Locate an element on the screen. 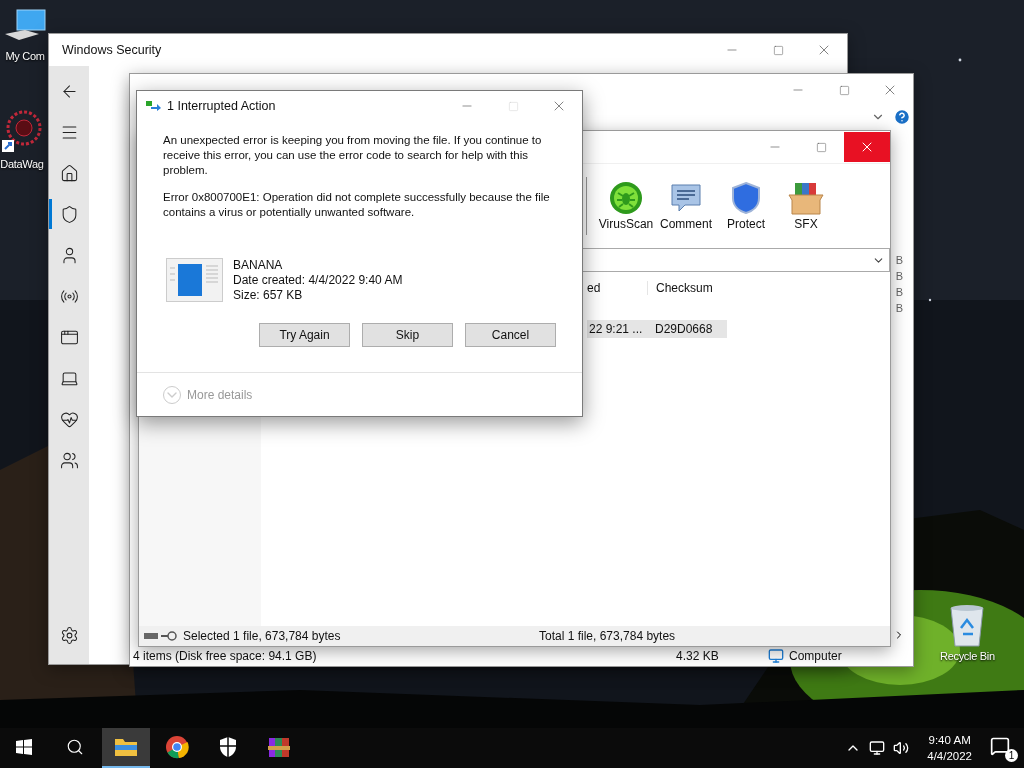 This screenshot has width=1024, height=768. folder-icon is located at coordinates (126, 747).